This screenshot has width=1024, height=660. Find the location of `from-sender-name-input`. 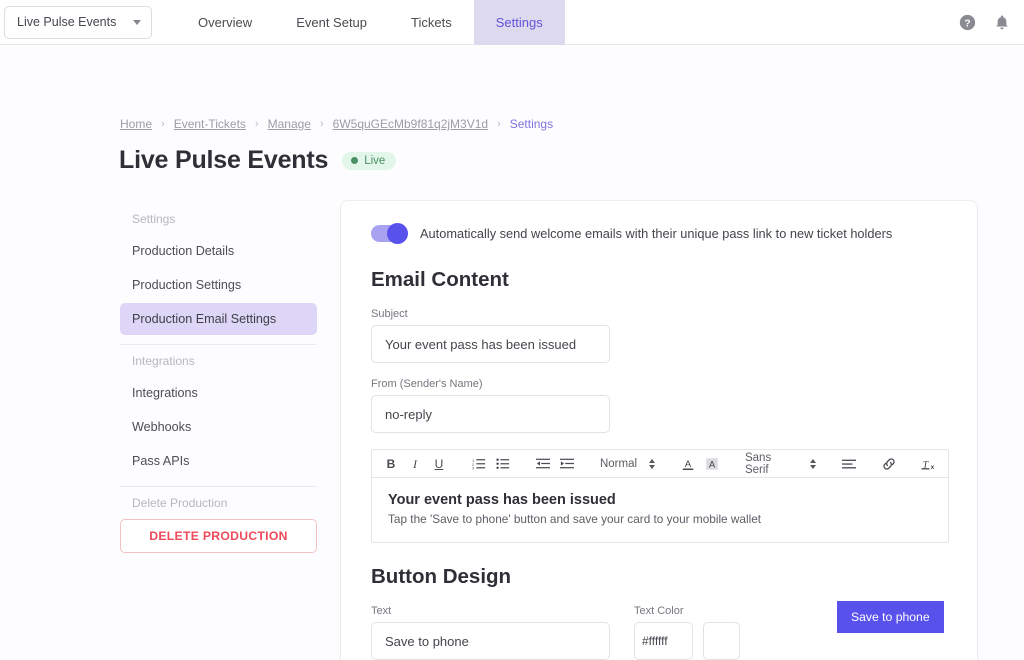

from-sender-name-input is located at coordinates (490, 414).